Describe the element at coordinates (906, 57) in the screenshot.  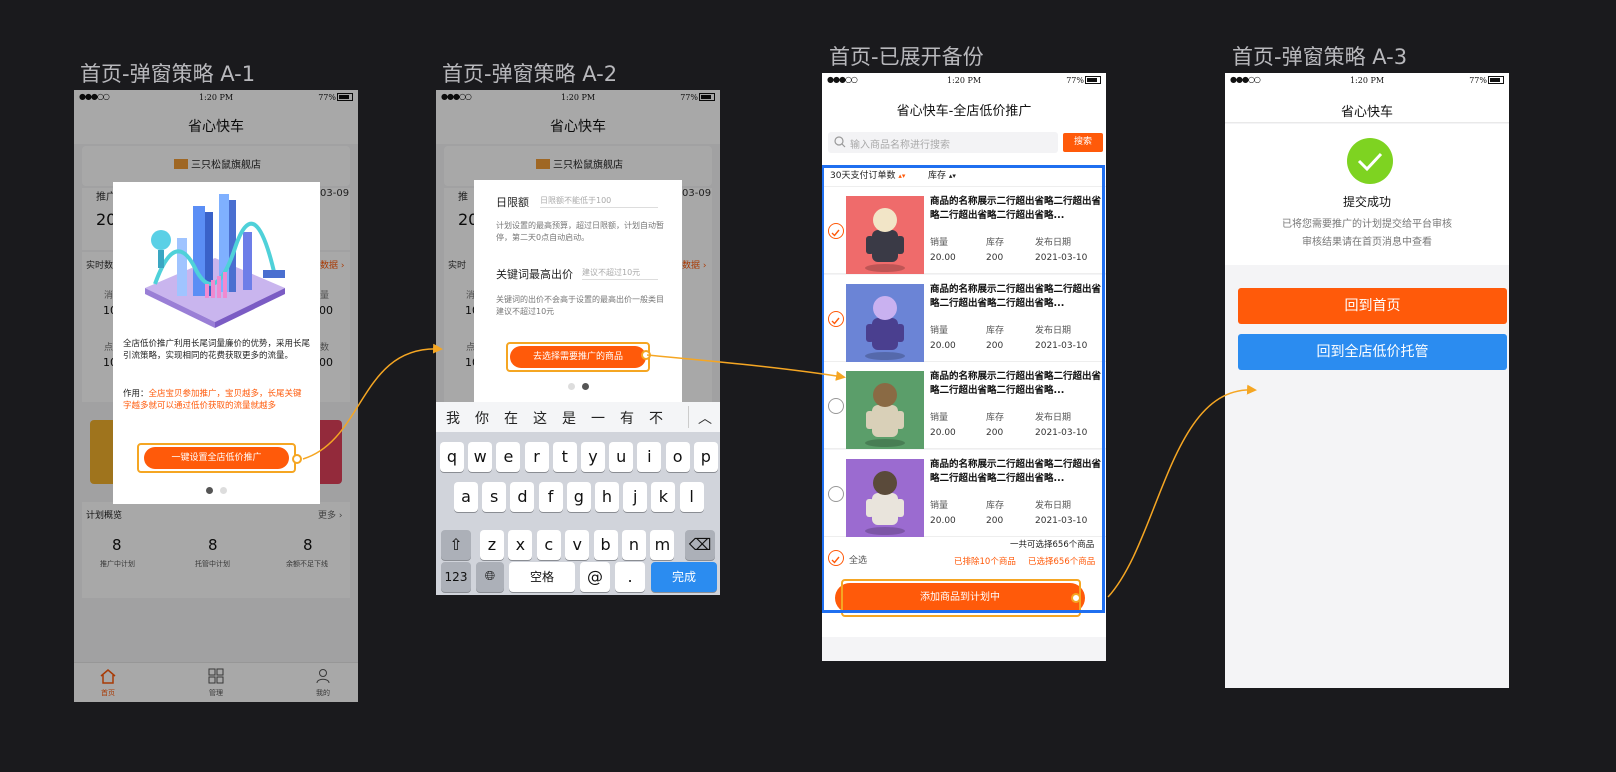
I see `frame-title-expanded: 首页-已展开备份` at that location.